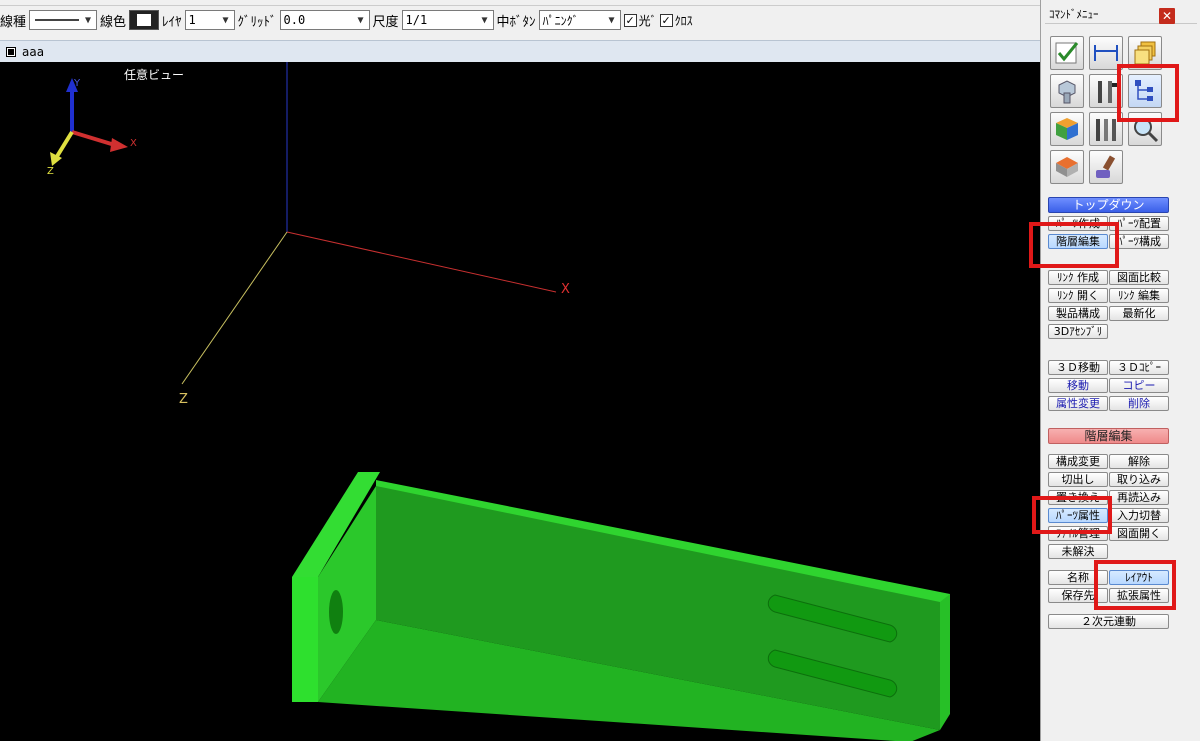 The height and width of the screenshot is (741, 1200). Describe the element at coordinates (1078, 461) in the screenshot. I see `change-structure-button: 構成変更` at that location.